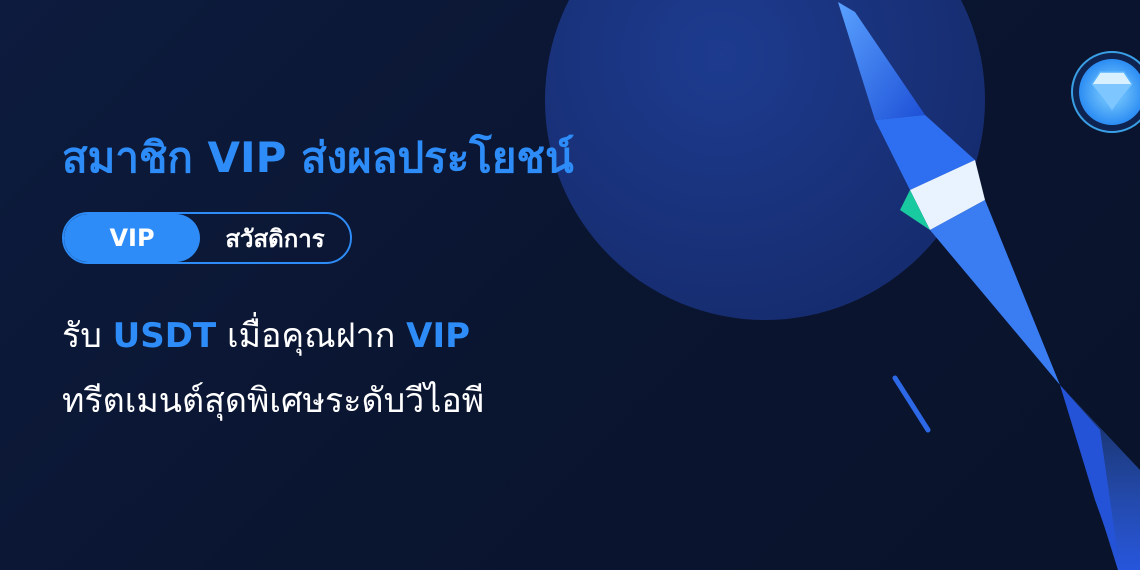 Image resolution: width=1140 pixels, height=570 pixels. What do you see at coordinates (438, 336) in the screenshot?
I see `highlight-vip: VIP` at bounding box center [438, 336].